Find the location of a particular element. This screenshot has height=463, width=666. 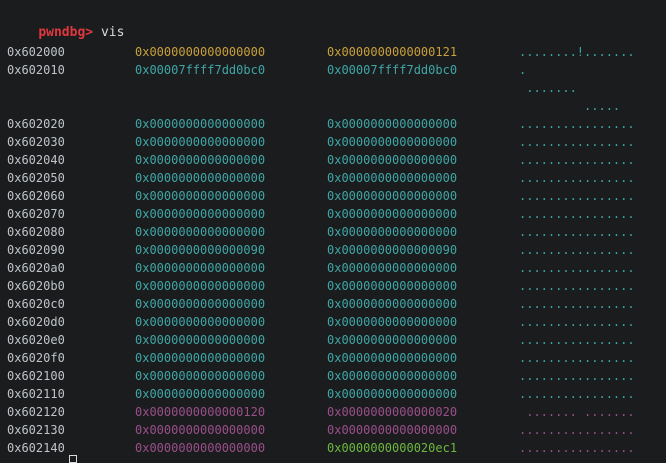

heap-address: 0x602120 is located at coordinates (36, 412).